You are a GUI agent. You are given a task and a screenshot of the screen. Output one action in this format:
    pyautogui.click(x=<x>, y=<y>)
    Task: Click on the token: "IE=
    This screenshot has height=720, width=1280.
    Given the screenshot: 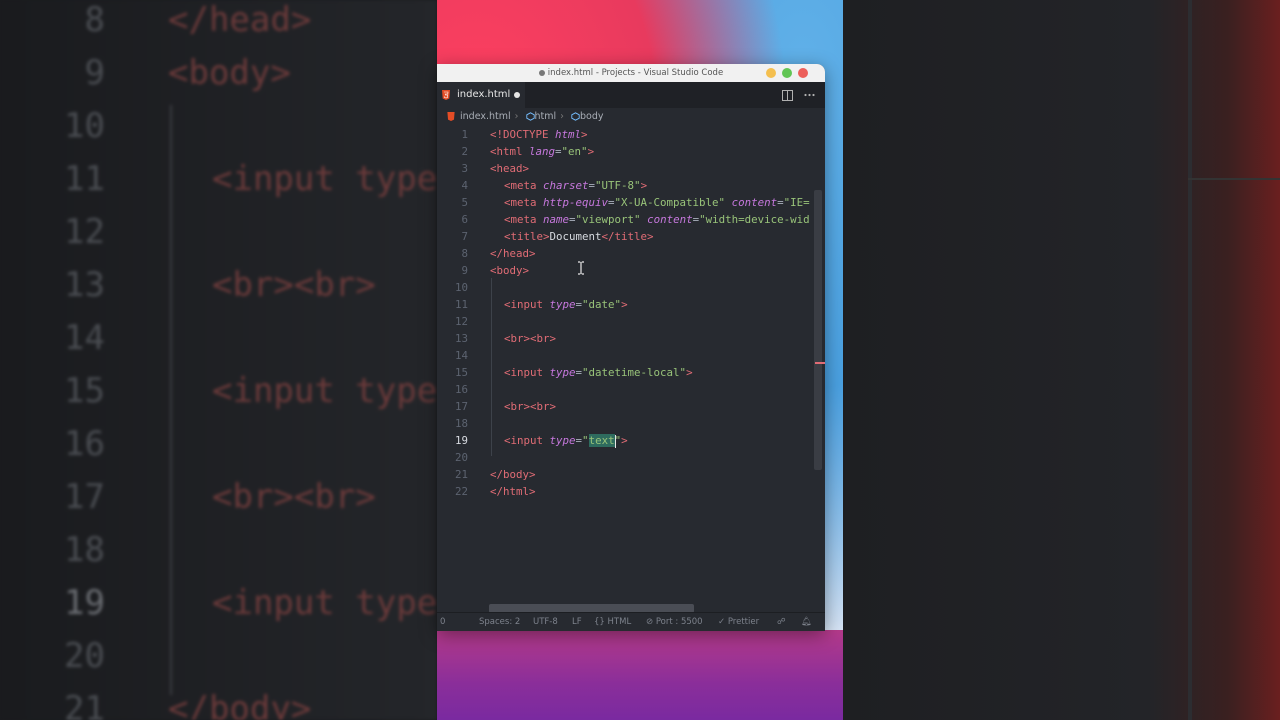 What is the action you would take?
    pyautogui.click(x=796, y=202)
    